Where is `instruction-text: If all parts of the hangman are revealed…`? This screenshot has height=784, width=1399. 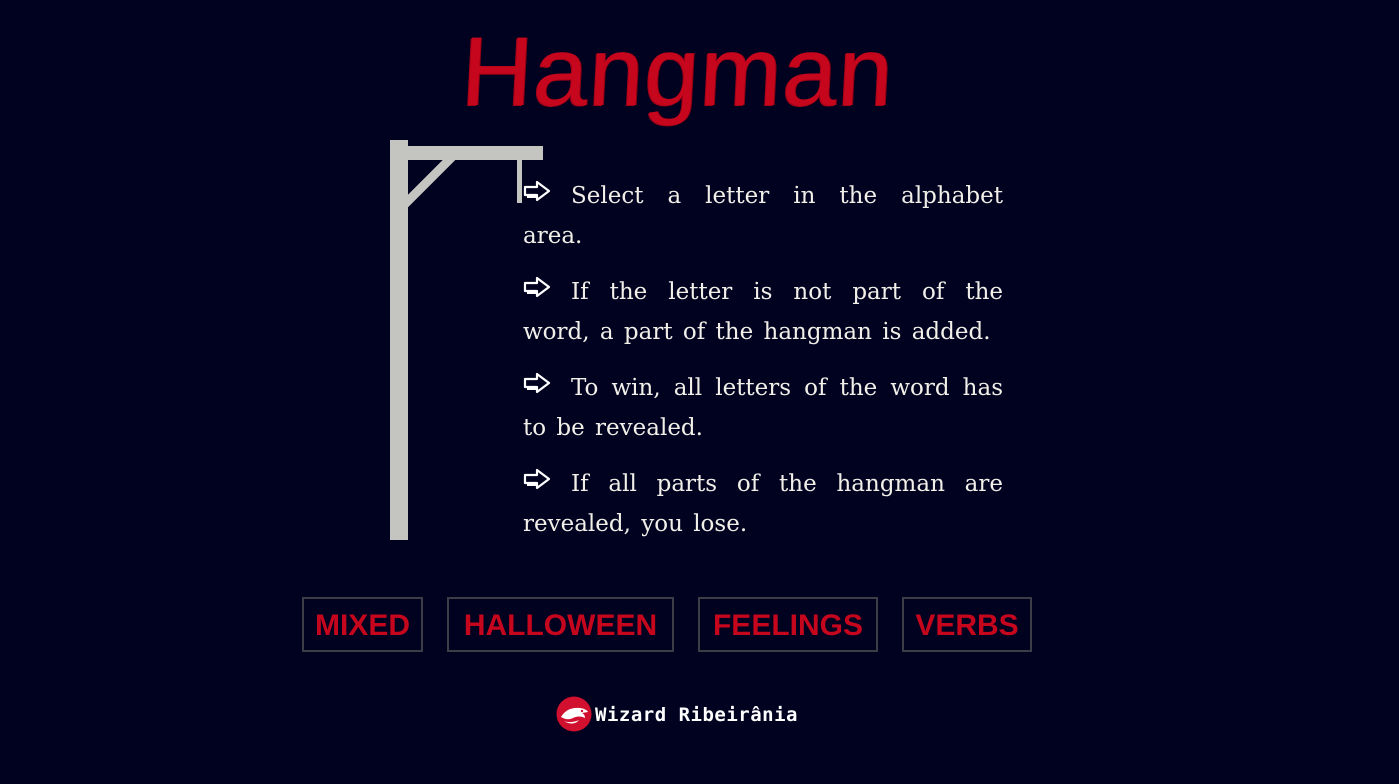 instruction-text: If all parts of the hangman are revealed… is located at coordinates (763, 504).